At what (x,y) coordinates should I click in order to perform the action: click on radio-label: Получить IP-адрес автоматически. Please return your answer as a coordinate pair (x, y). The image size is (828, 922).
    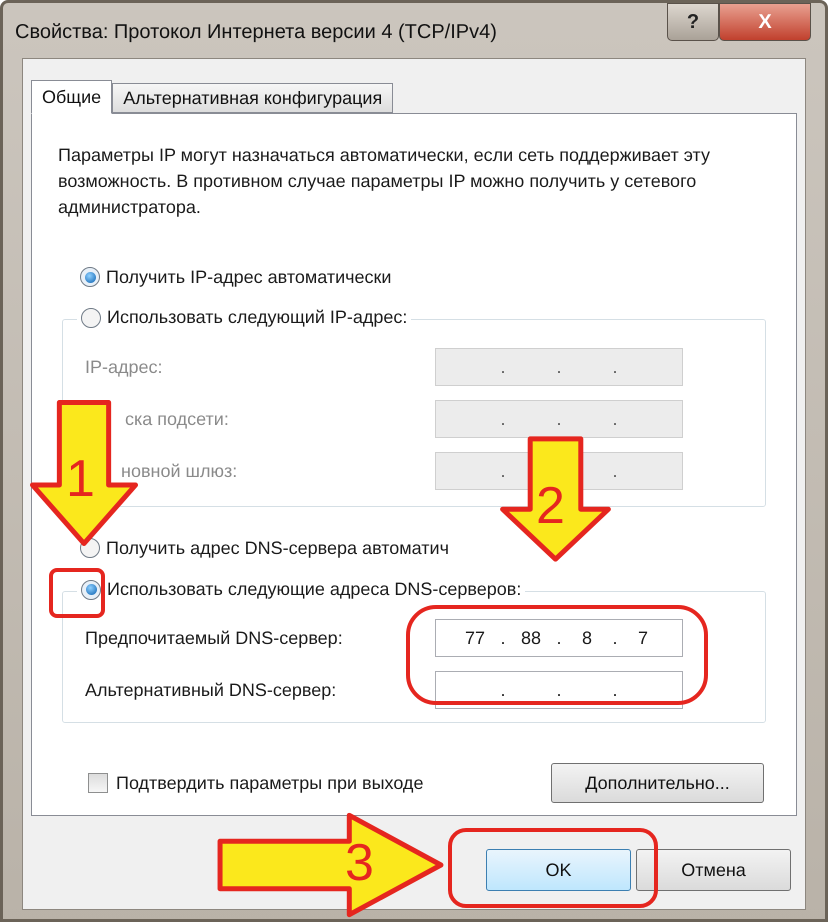
    Looking at the image, I should click on (249, 277).